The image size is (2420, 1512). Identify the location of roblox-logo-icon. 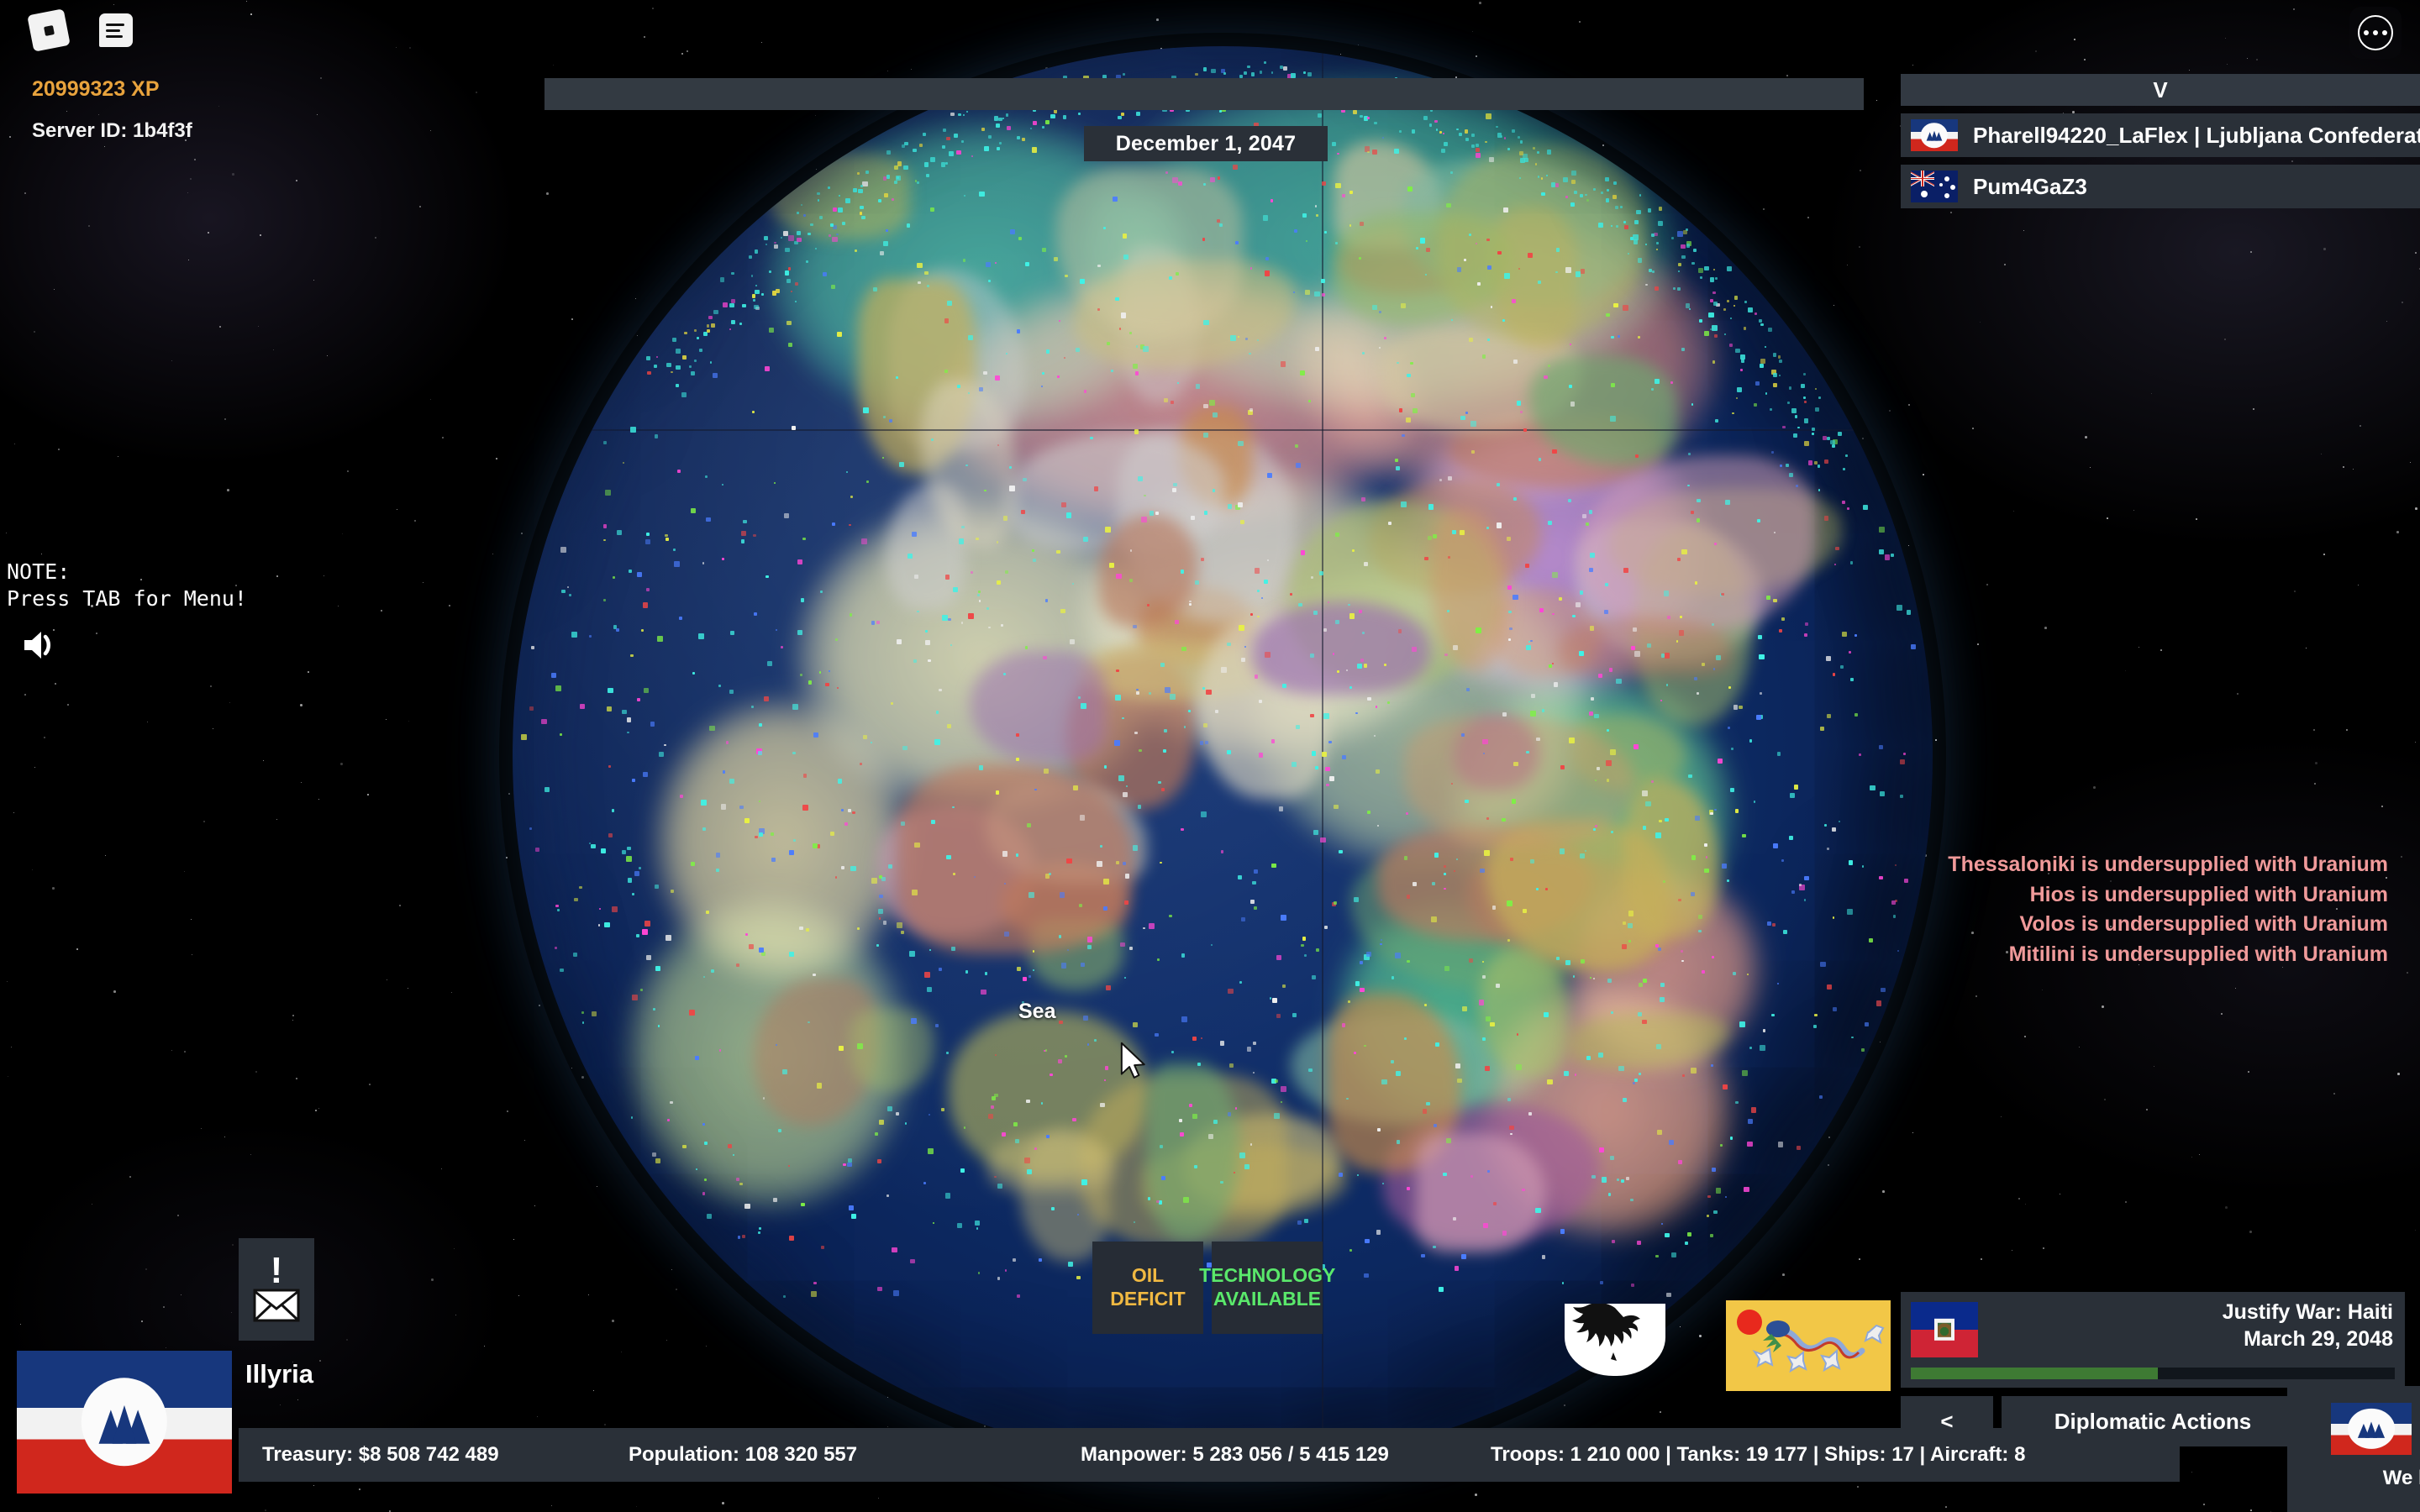
(49, 30).